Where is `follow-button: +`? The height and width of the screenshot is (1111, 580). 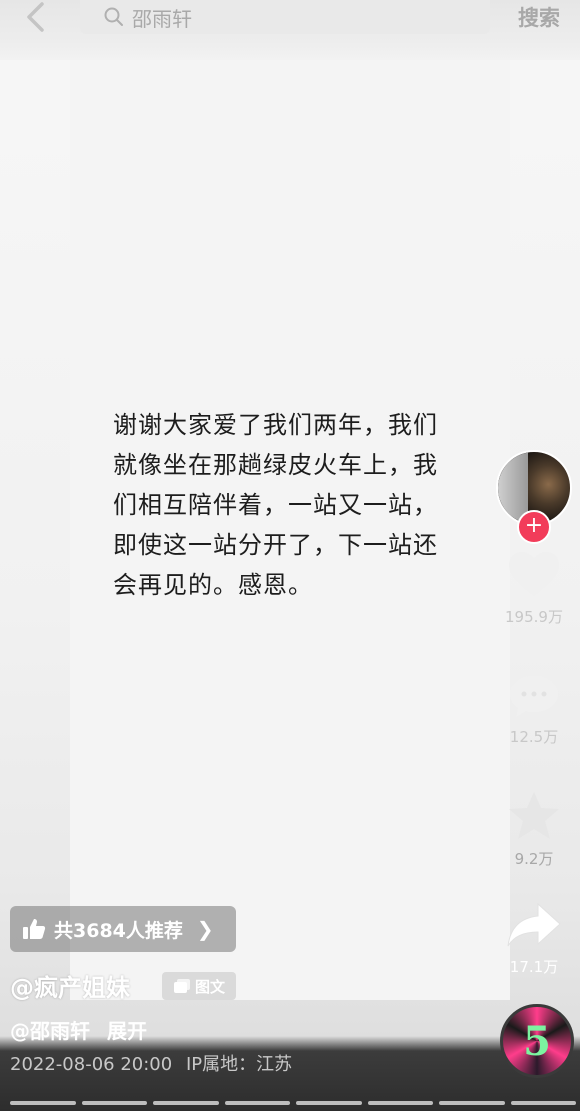 follow-button: + is located at coordinates (534, 527).